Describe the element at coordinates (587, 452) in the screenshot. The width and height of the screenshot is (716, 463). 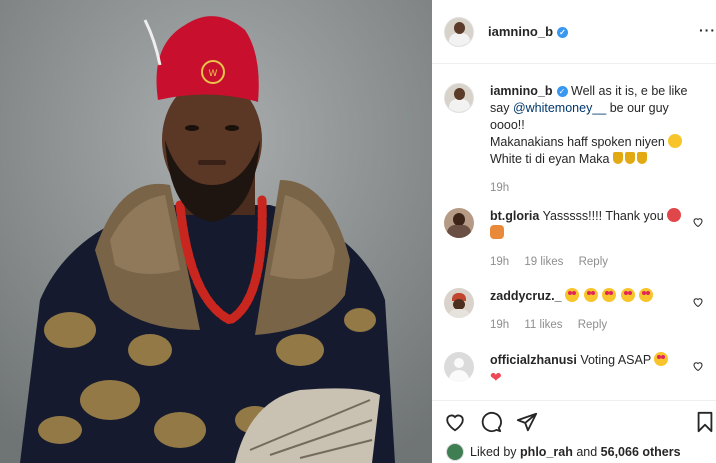
I see `liked-by-conj: and` at that location.